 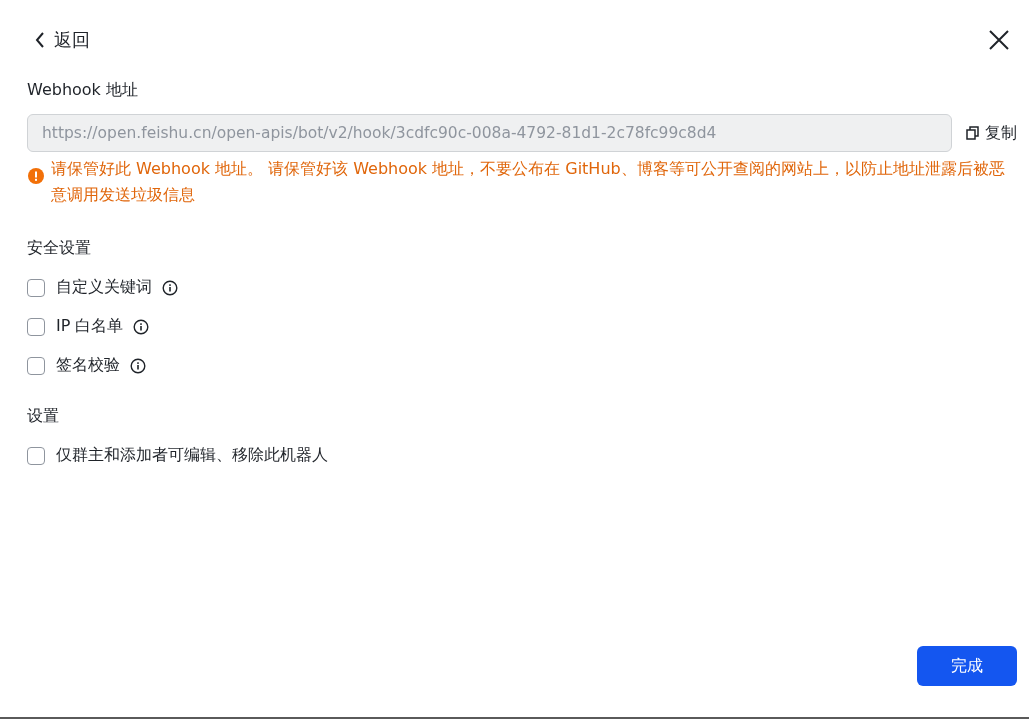 I want to click on checkbox-label: IP 白名单, so click(x=90, y=326).